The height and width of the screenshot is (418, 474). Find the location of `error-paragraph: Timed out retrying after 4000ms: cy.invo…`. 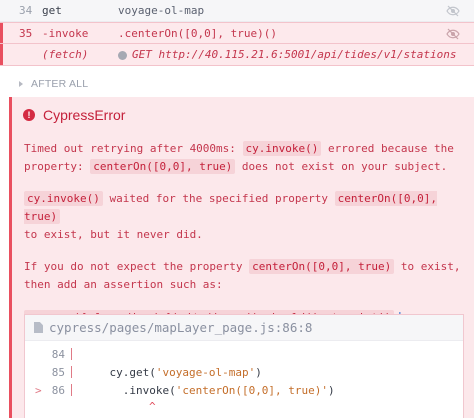

error-paragraph: Timed out retrying after 4000ms: cy.invo… is located at coordinates (244, 158).